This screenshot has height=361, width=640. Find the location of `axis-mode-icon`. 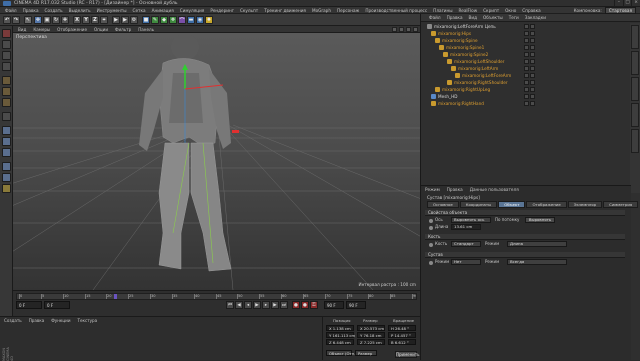

axis-mode-icon is located at coordinates (6, 116).